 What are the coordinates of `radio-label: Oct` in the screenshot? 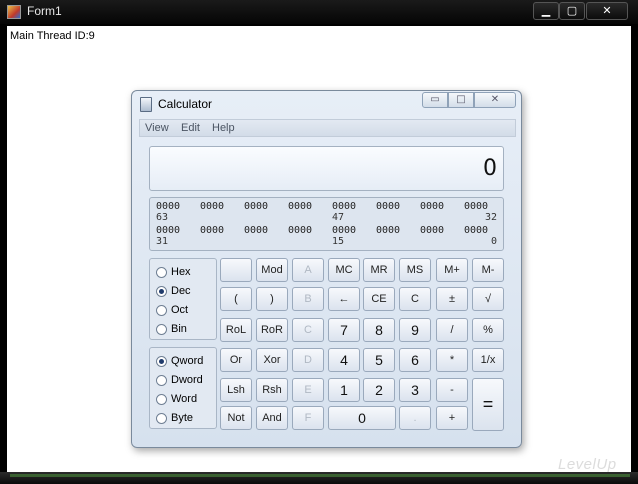 It's located at (180, 310).